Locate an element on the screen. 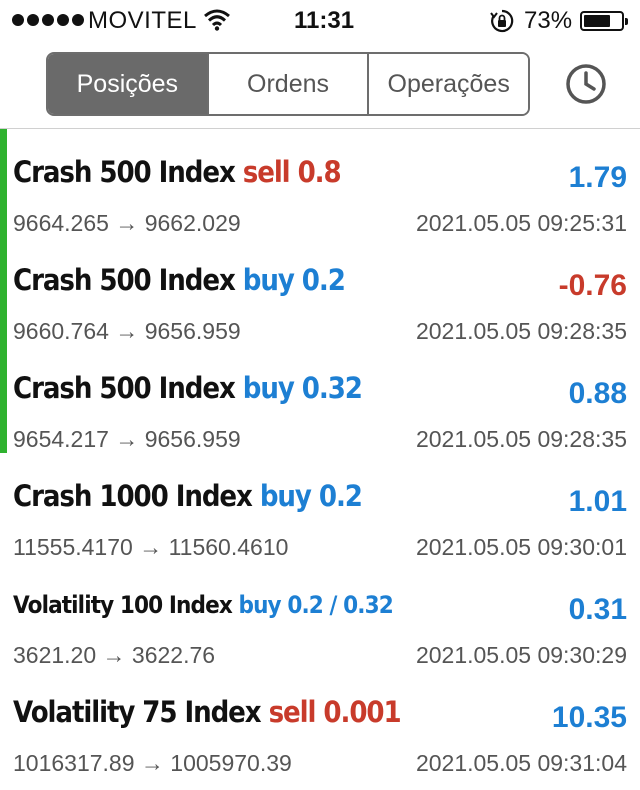 The image size is (640, 790). open-price: 3621.20 is located at coordinates (55, 655).